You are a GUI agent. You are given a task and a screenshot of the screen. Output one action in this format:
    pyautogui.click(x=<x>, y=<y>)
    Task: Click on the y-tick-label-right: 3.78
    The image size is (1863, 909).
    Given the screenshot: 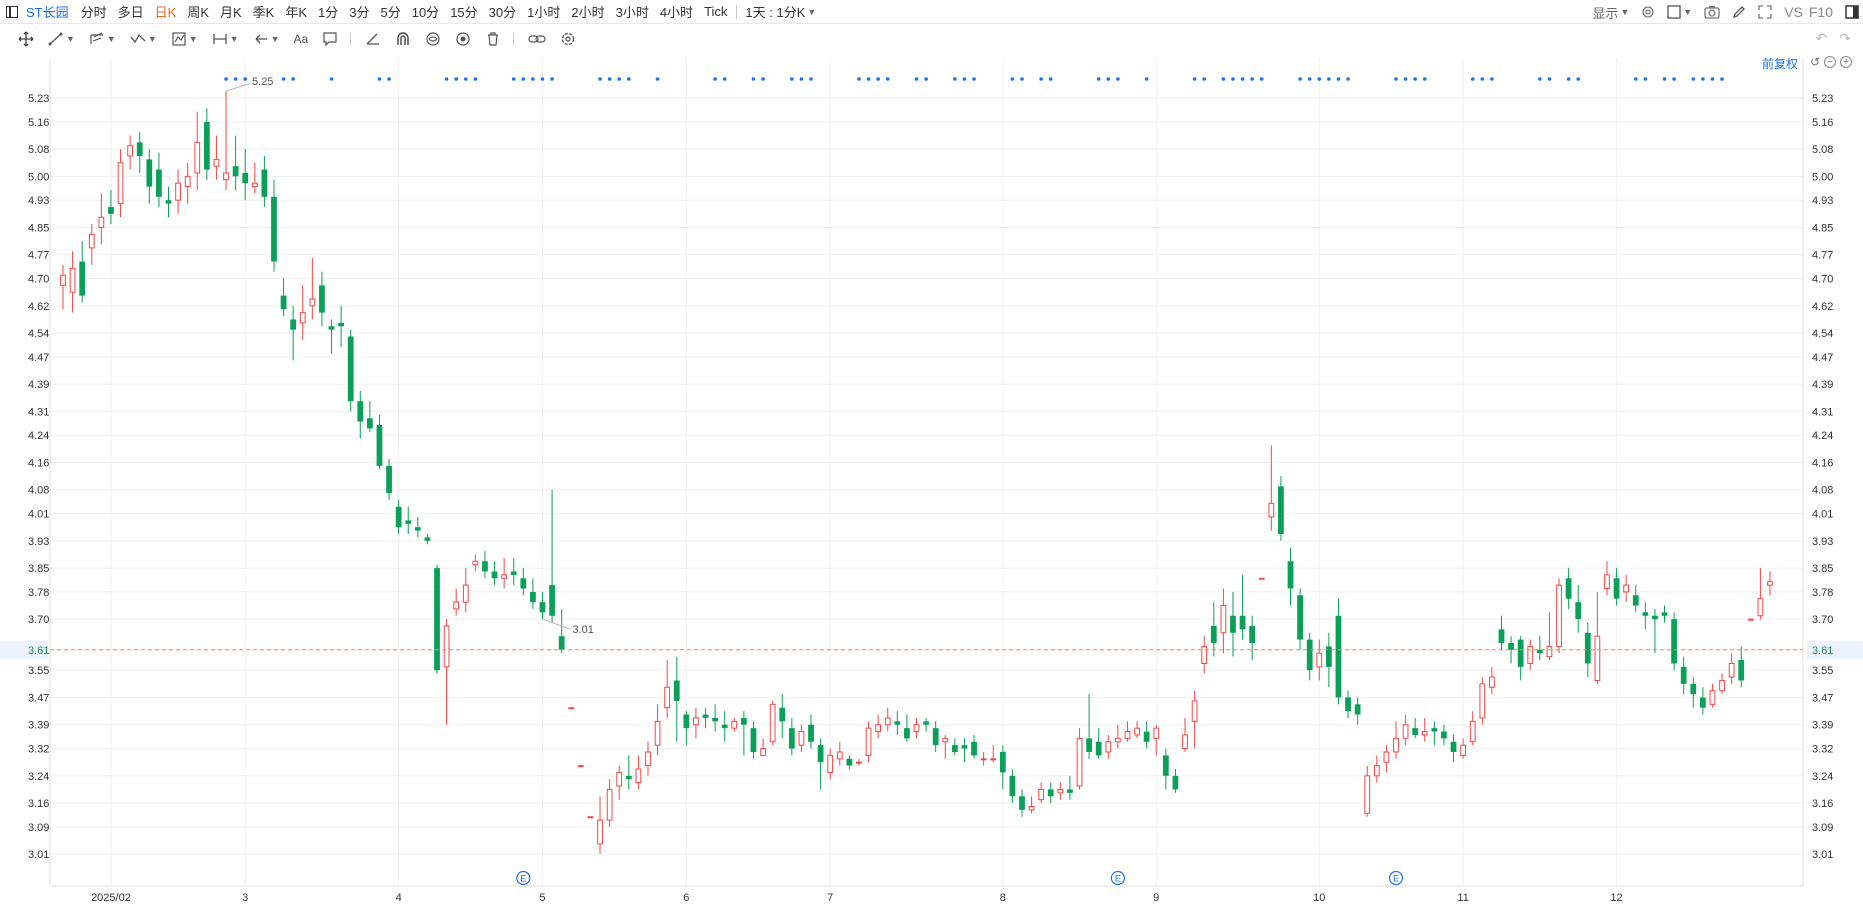 What is the action you would take?
    pyautogui.click(x=1822, y=593)
    